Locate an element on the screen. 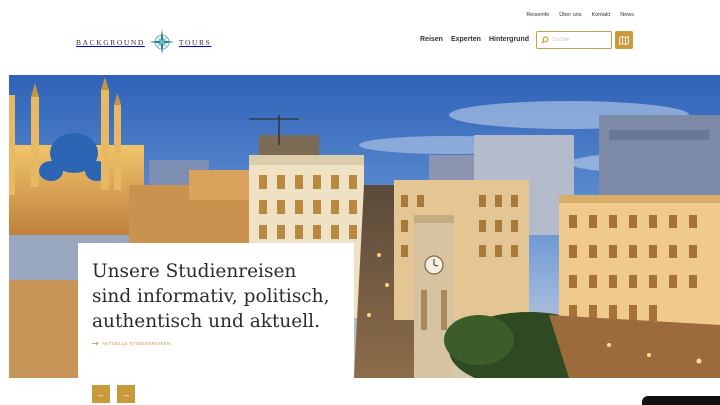 This screenshot has width=720, height=405. map-button is located at coordinates (624, 40).